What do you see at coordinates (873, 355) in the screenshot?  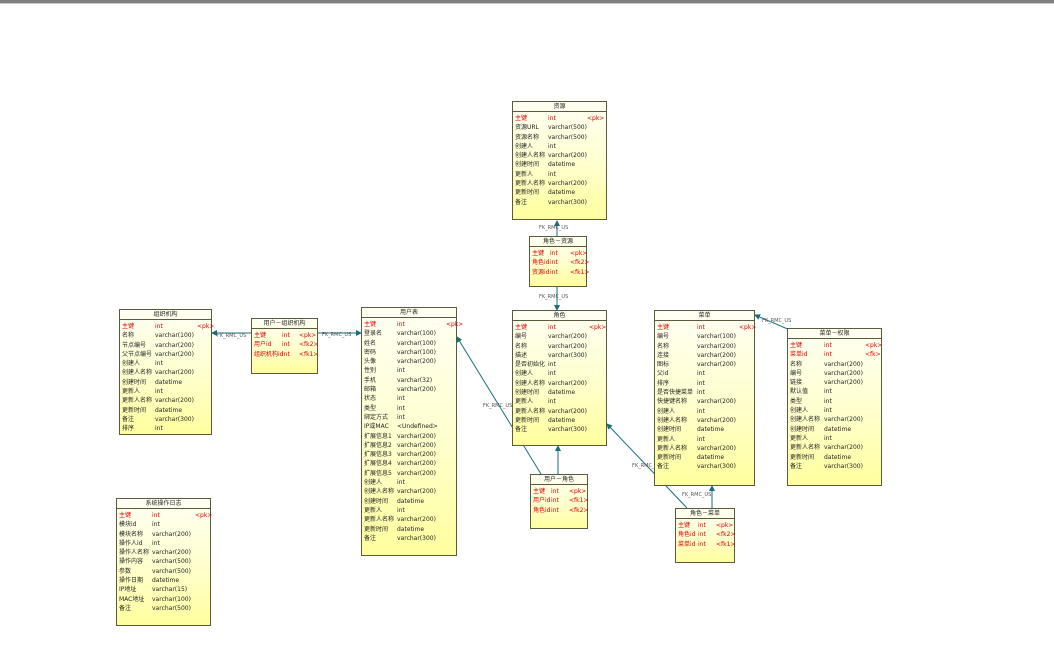 I see `column-key: <fk>` at bounding box center [873, 355].